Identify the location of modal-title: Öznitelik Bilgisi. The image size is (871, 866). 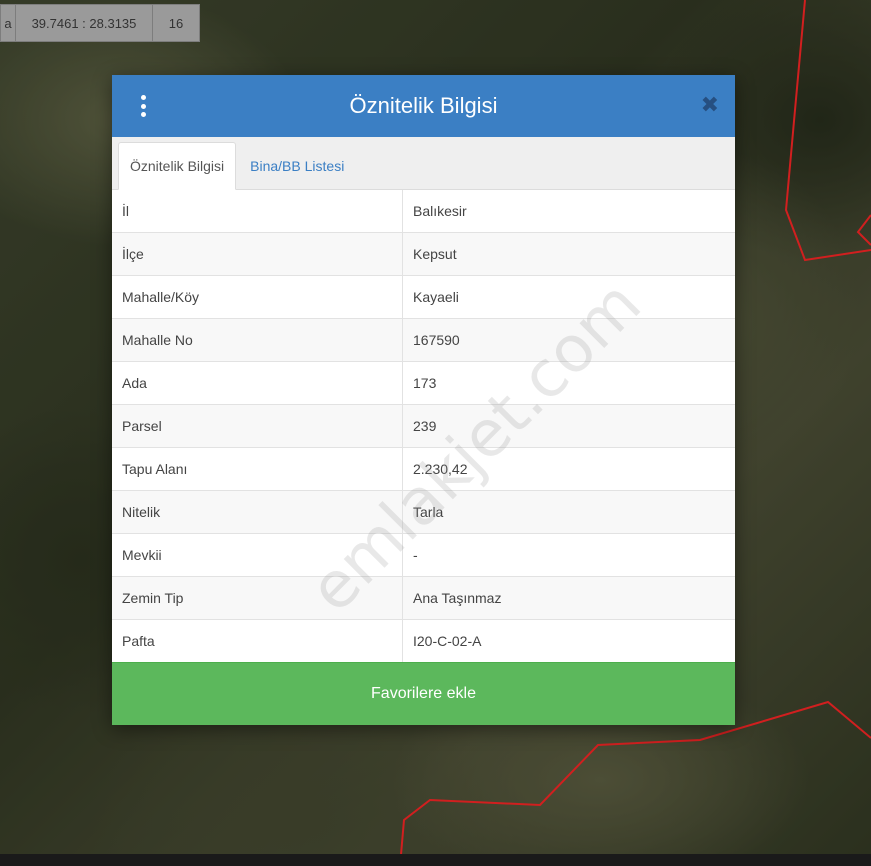
(423, 105).